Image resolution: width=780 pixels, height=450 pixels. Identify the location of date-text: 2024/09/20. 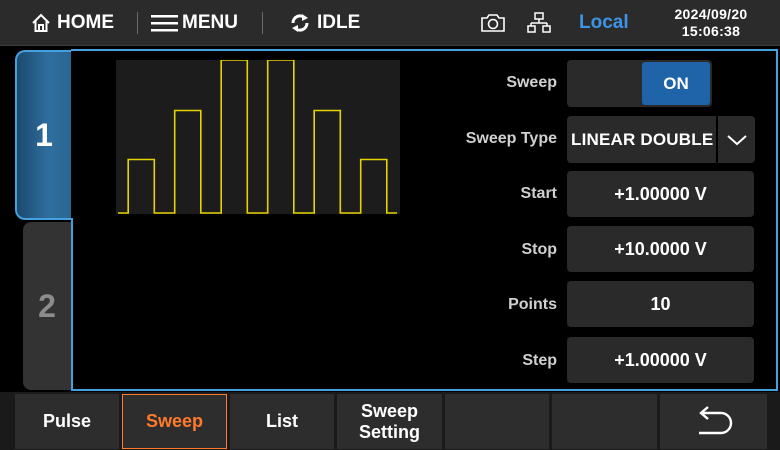
(711, 14).